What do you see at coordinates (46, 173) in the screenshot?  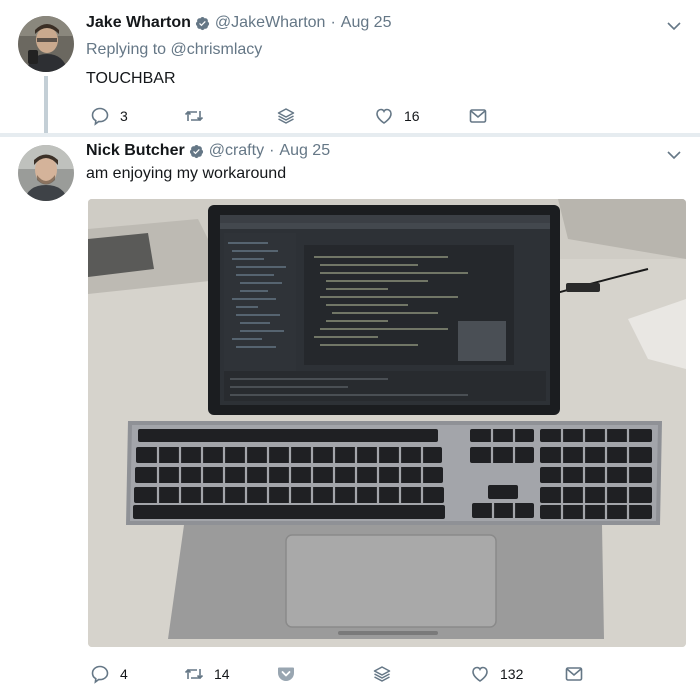 I see `avatar-nick-butcher` at bounding box center [46, 173].